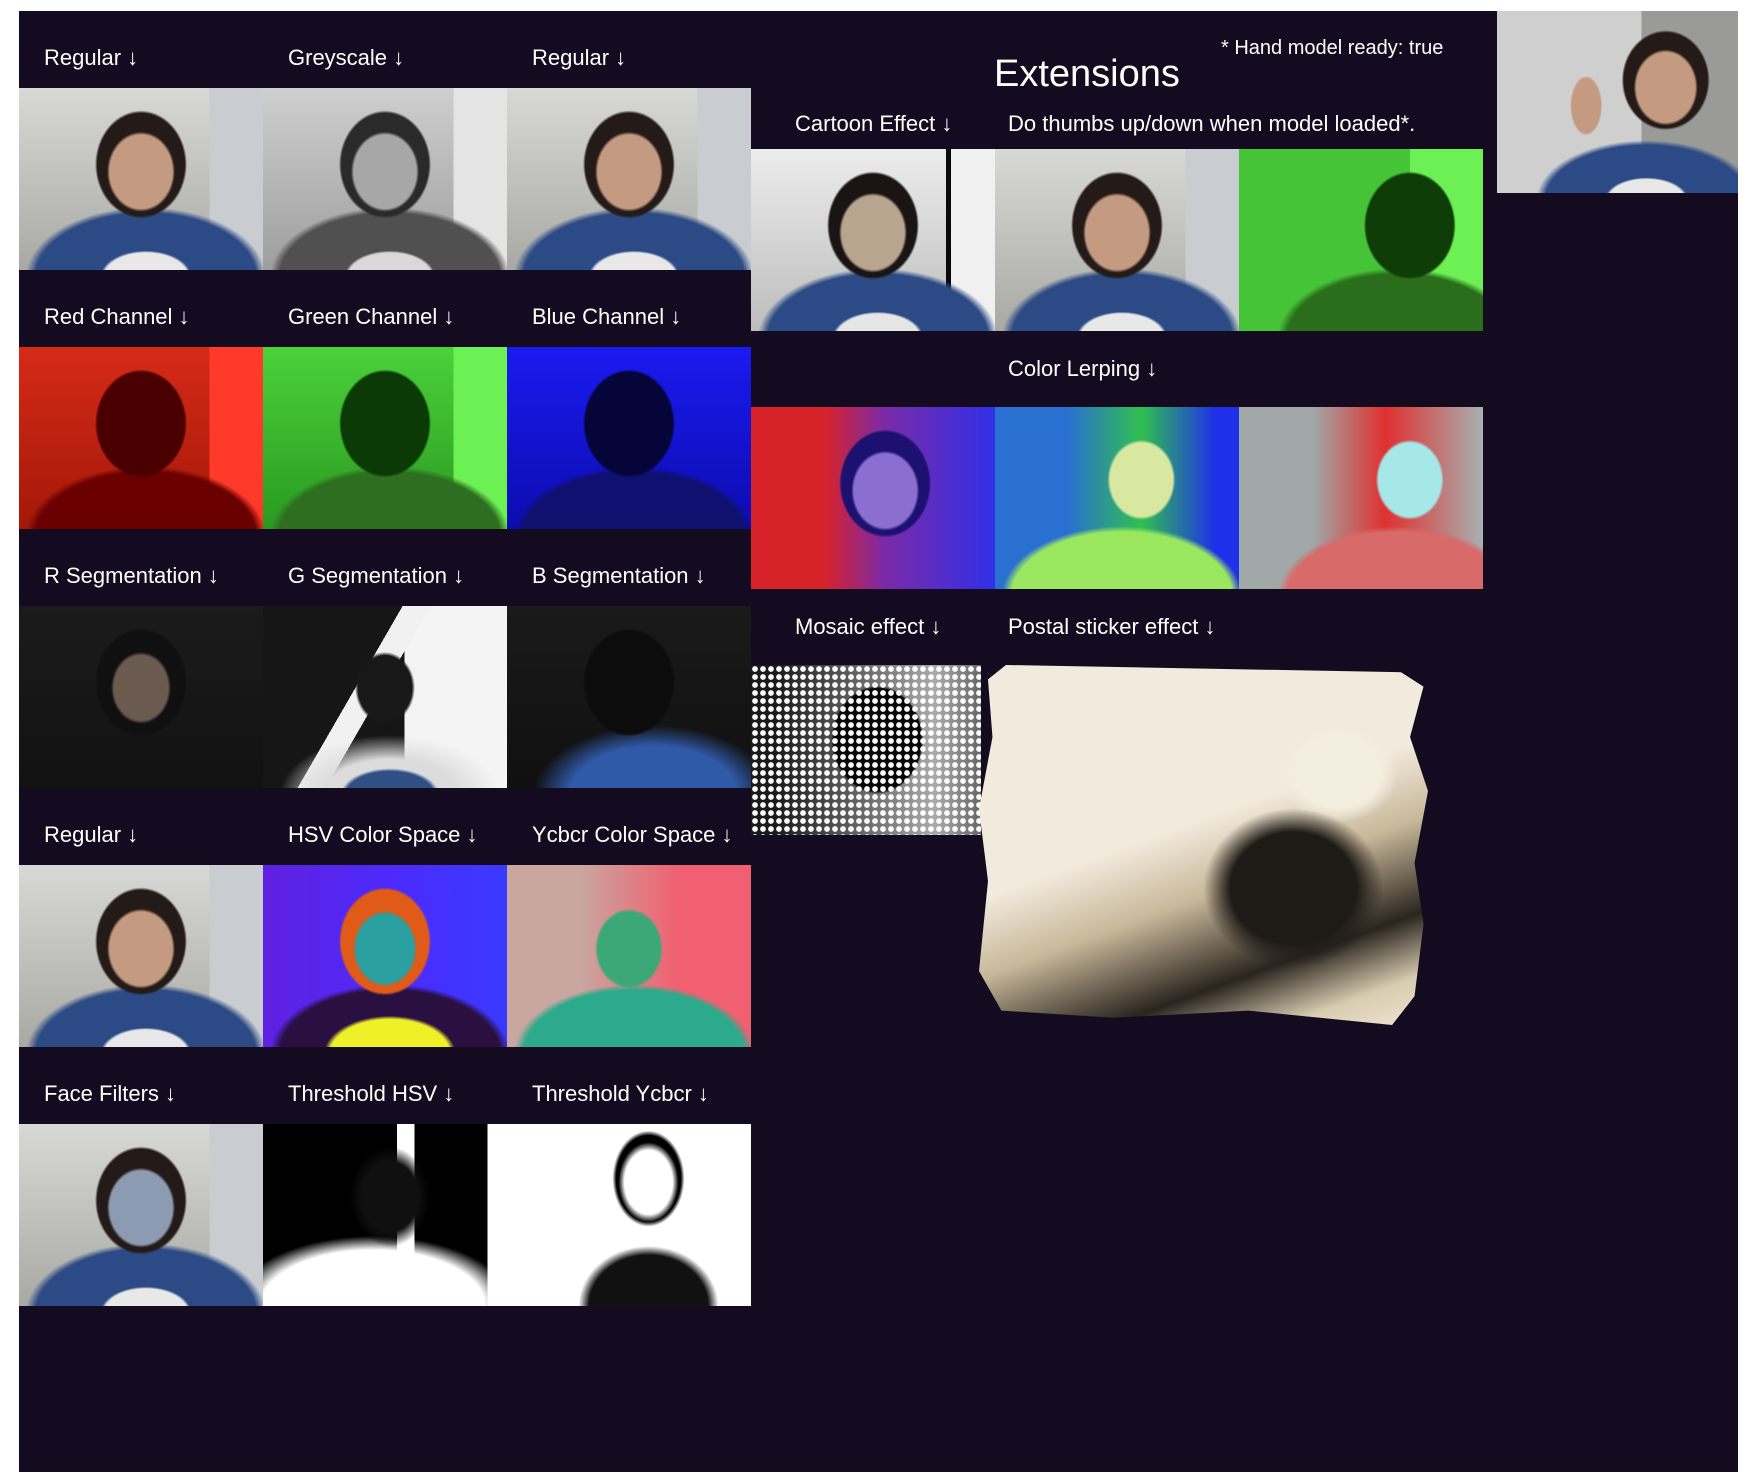 This screenshot has height=1480, width=1756. What do you see at coordinates (1212, 123) in the screenshot?
I see `label-thumbs-instruction: Do thumbs up/down when model loaded*.` at bounding box center [1212, 123].